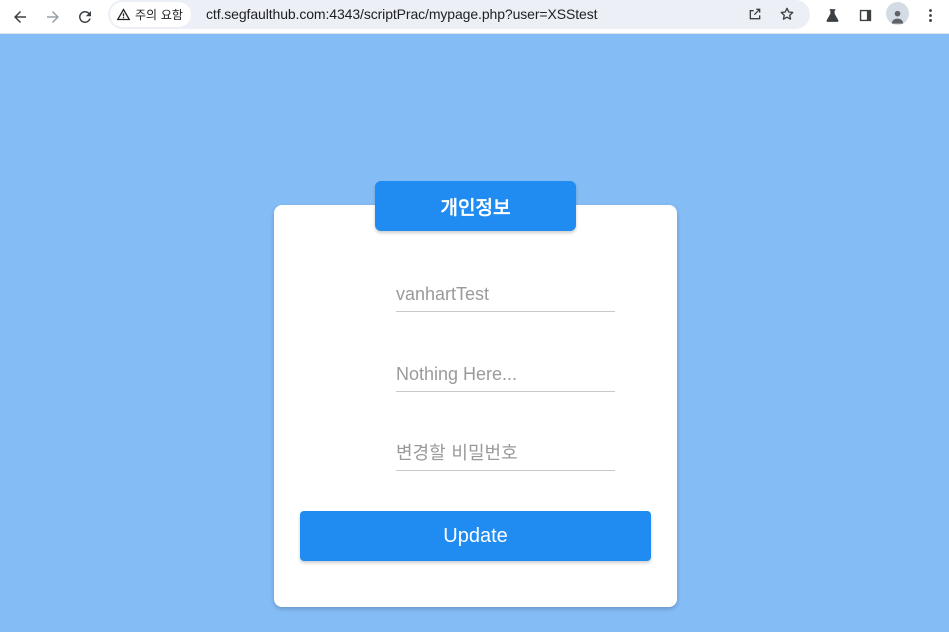 The width and height of the screenshot is (949, 632). I want to click on share-button, so click(755, 14).